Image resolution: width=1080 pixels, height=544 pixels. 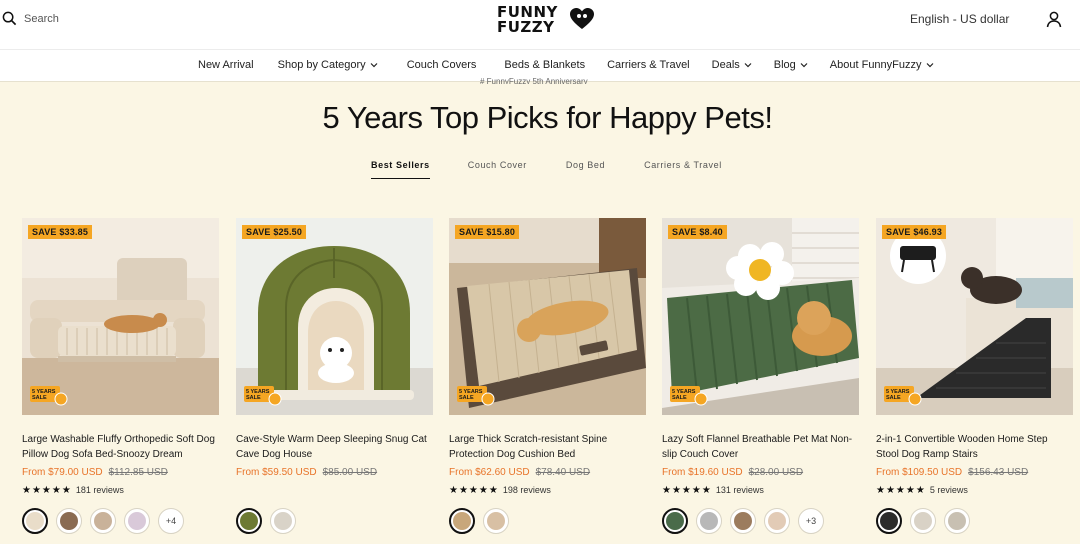 What do you see at coordinates (702, 472) in the screenshot?
I see `sale-price: From $19.60 USD` at bounding box center [702, 472].